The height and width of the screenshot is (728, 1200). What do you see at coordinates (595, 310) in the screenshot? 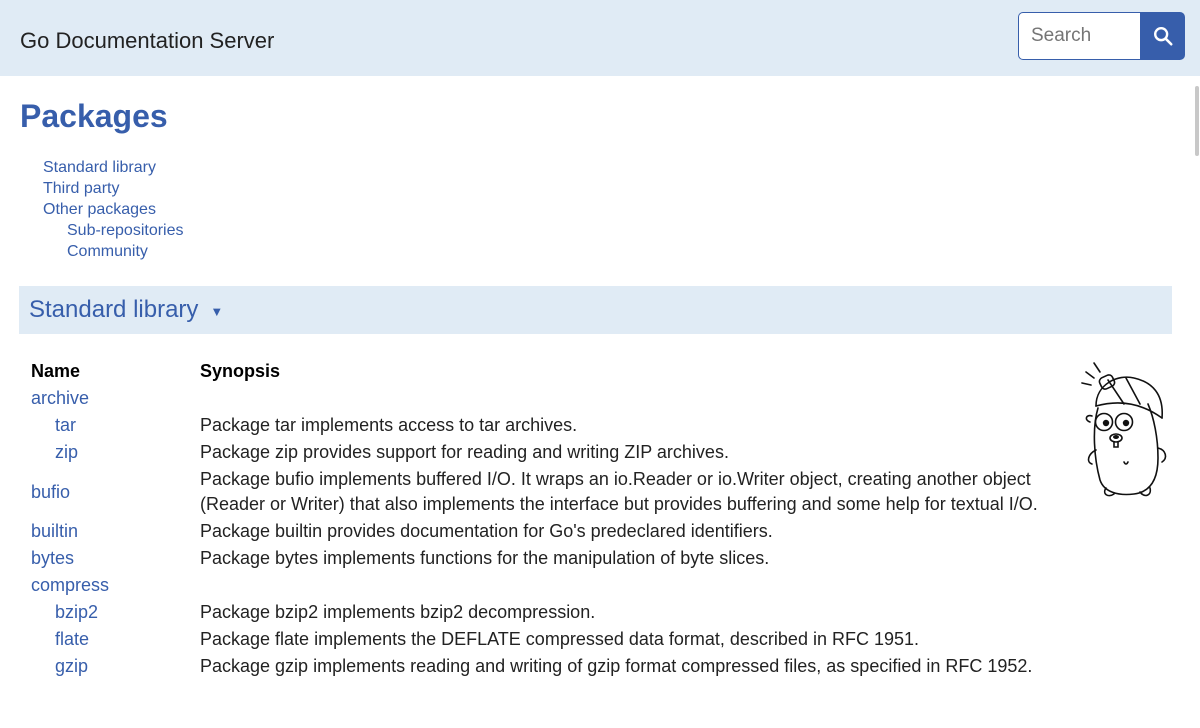
I see `section-header-standard-library: Standard library ▼` at bounding box center [595, 310].